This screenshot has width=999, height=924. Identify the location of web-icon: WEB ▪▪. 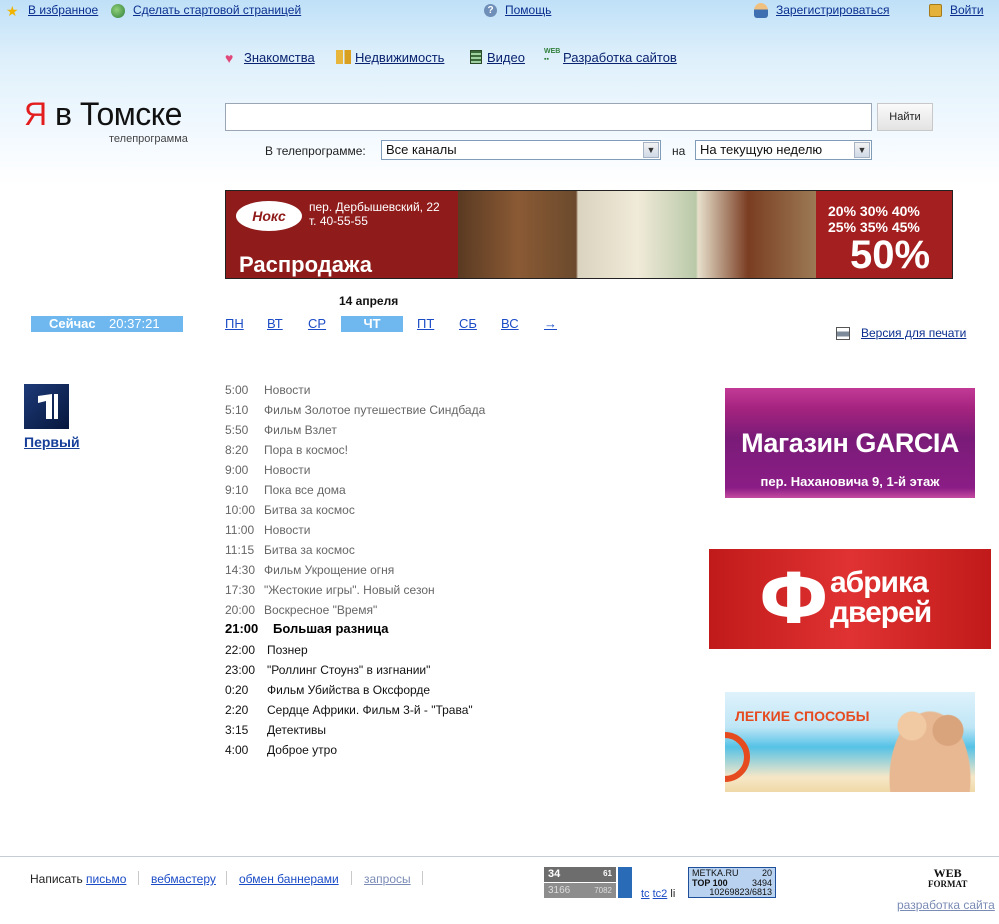
(552, 55).